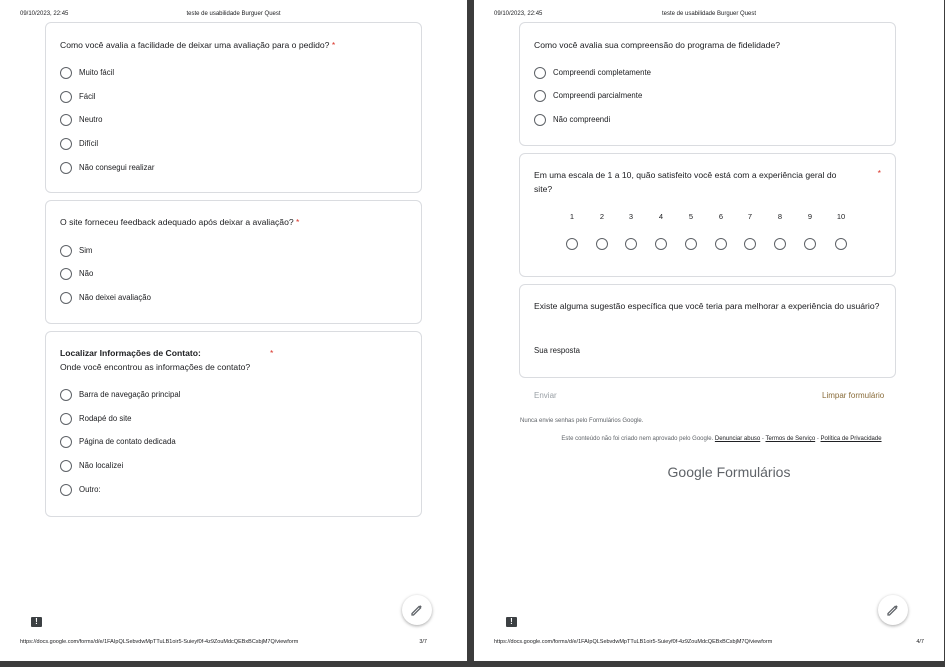 The height and width of the screenshot is (667, 945). Describe the element at coordinates (602, 72) in the screenshot. I see `radio-label: Compreendi completamente` at that location.